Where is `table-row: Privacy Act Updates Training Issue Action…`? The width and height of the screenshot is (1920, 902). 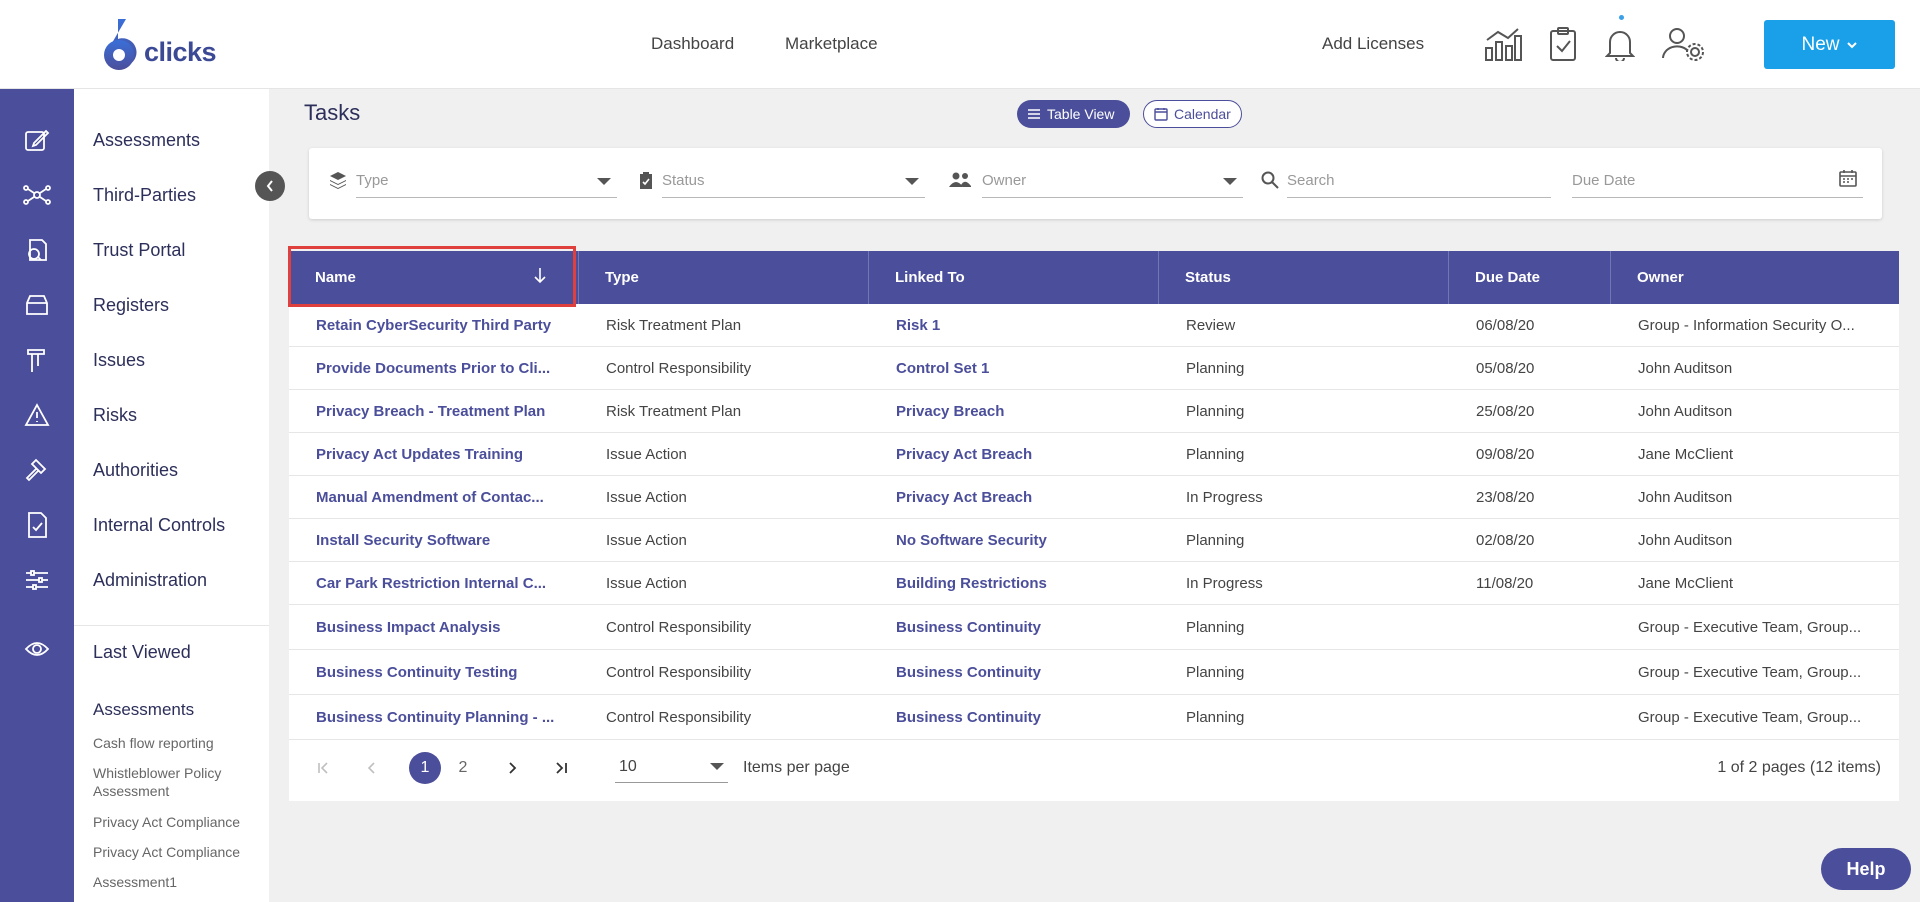 table-row: Privacy Act Updates Training Issue Action… is located at coordinates (1094, 454).